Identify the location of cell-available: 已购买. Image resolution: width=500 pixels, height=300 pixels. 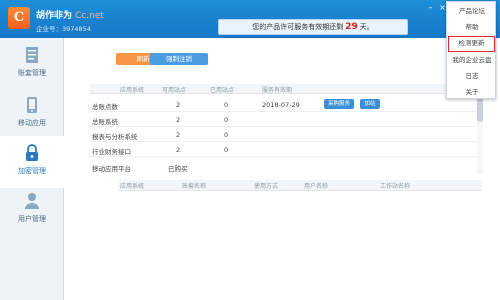
(178, 169).